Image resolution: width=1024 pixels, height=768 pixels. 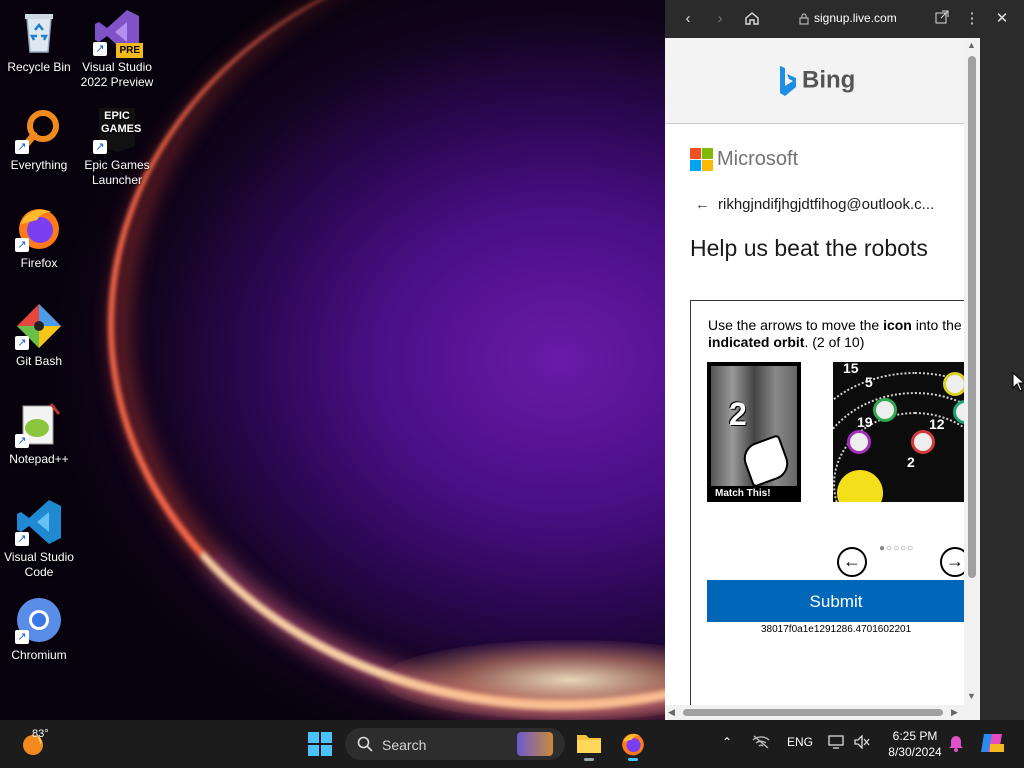 I want to click on search-icon, so click(x=365, y=744).